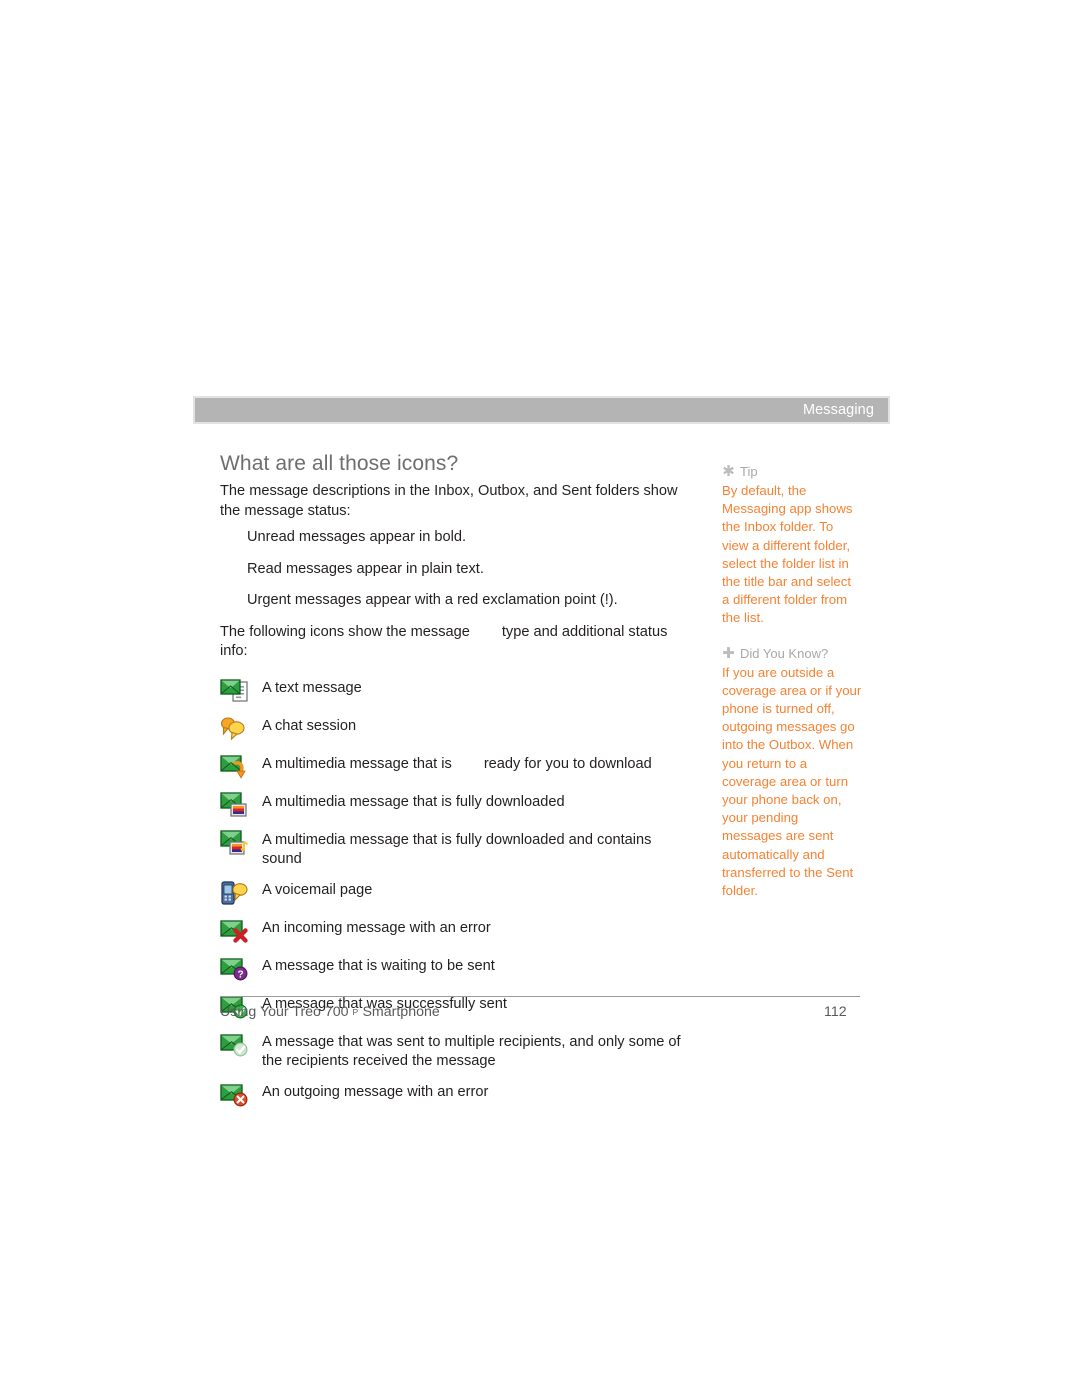 This screenshot has width=1080, height=1397. Describe the element at coordinates (357, 763) in the screenshot. I see `legend-description-before: A multimedia message that is` at that location.